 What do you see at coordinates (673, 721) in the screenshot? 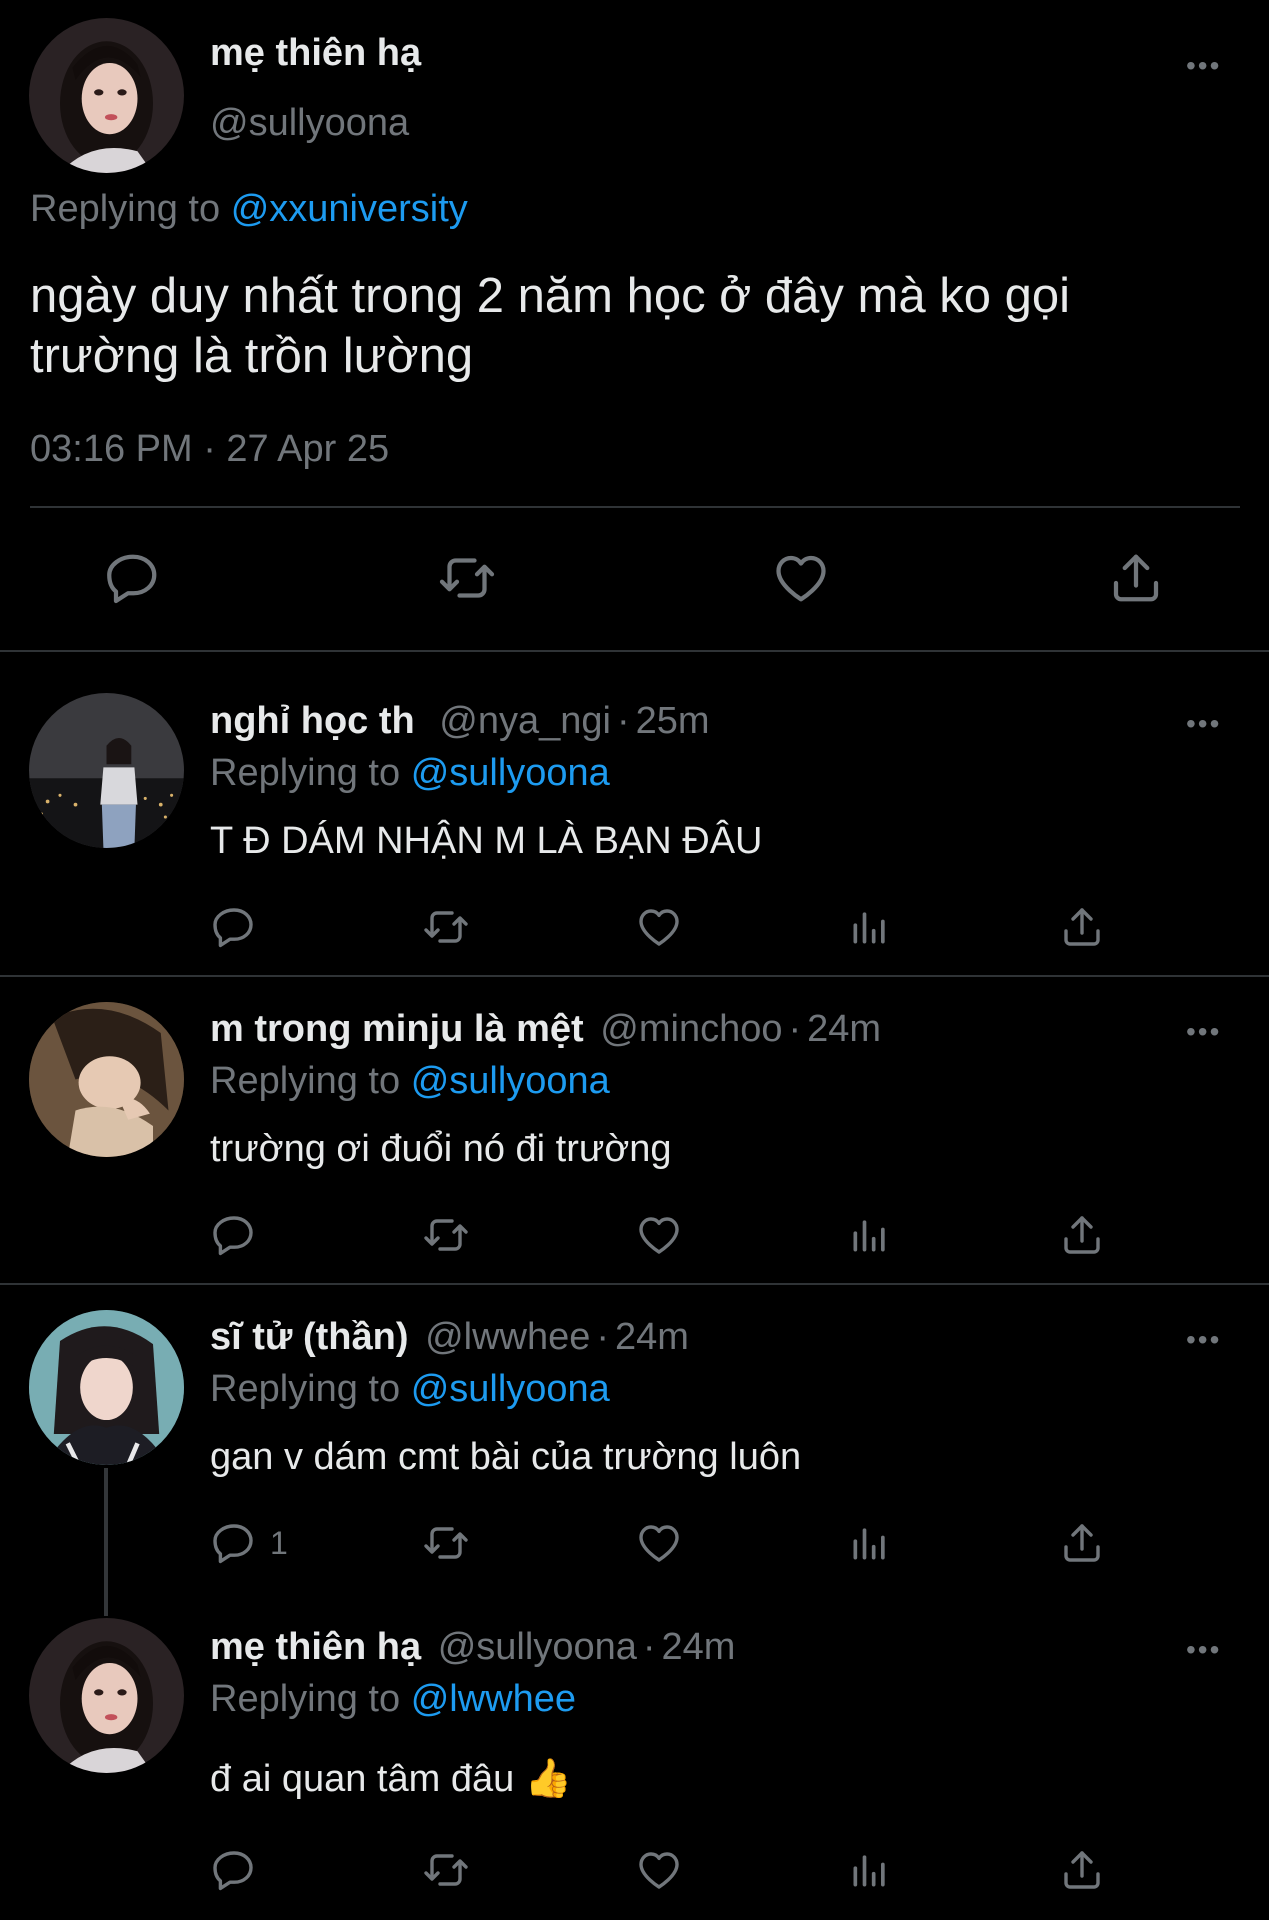
I see `reply-time: 25m` at bounding box center [673, 721].